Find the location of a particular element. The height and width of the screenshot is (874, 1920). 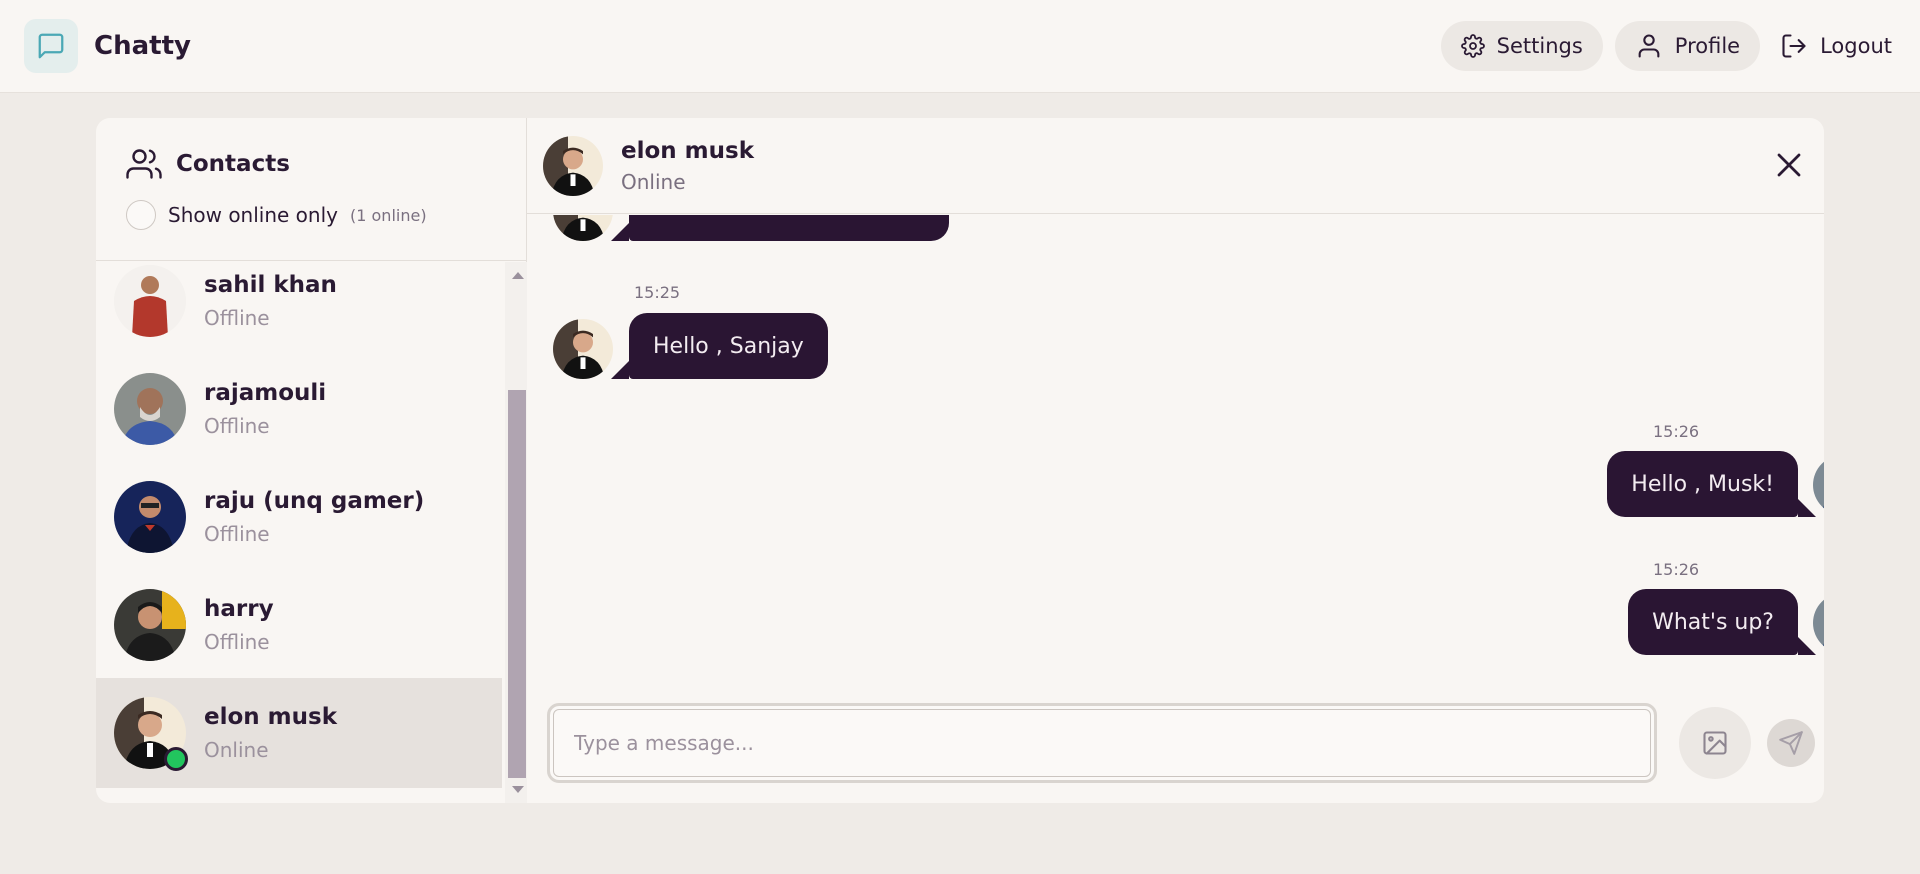

contact-item: harry Offline is located at coordinates (299, 625).